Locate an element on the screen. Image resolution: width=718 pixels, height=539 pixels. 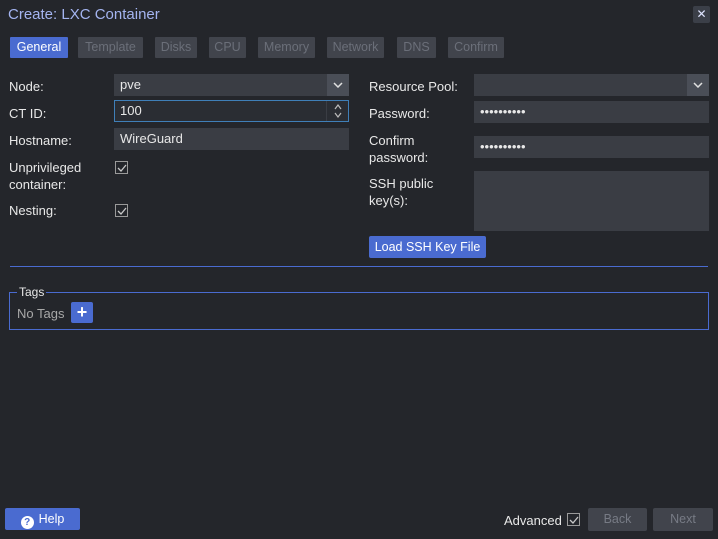
tab-network: Network is located at coordinates (355, 47).